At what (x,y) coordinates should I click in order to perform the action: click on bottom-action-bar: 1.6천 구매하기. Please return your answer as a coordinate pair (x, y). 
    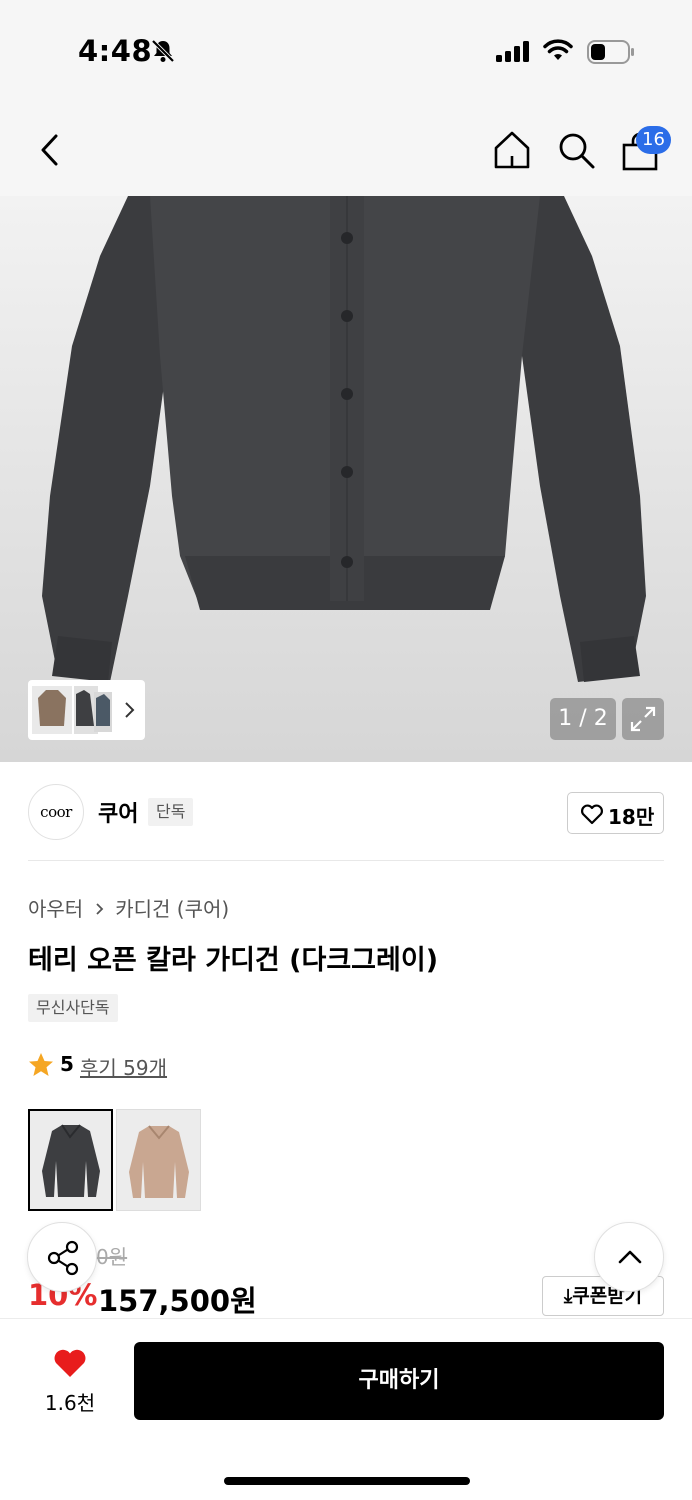
    Looking at the image, I should click on (346, 1409).